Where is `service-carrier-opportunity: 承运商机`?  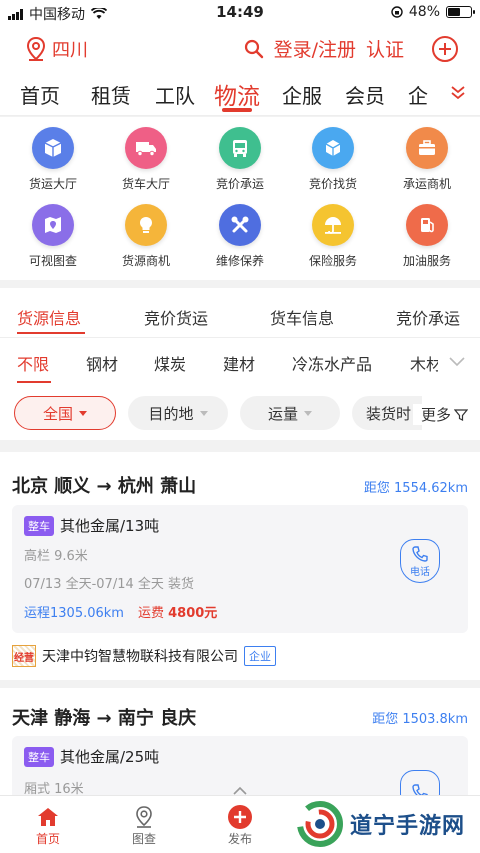
service-carrier-opportunity: 承运商机 is located at coordinates (427, 159).